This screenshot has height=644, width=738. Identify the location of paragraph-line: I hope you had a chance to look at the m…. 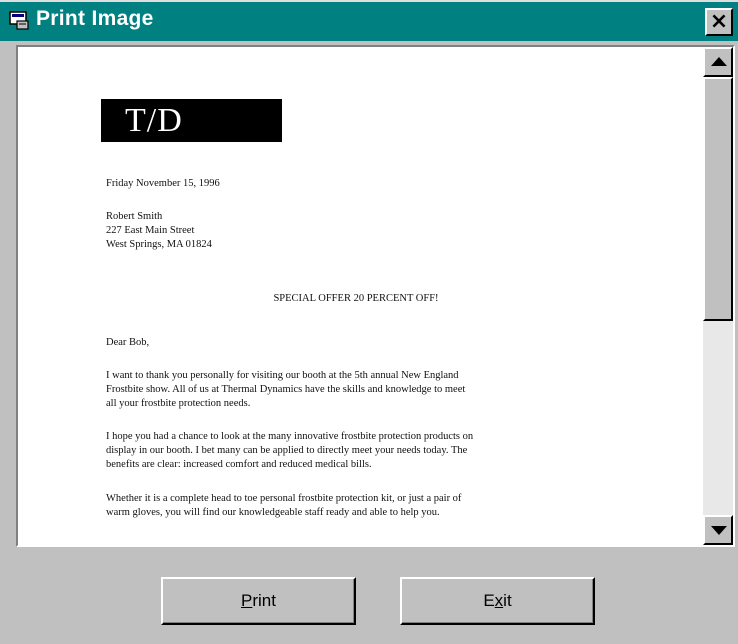
(290, 436).